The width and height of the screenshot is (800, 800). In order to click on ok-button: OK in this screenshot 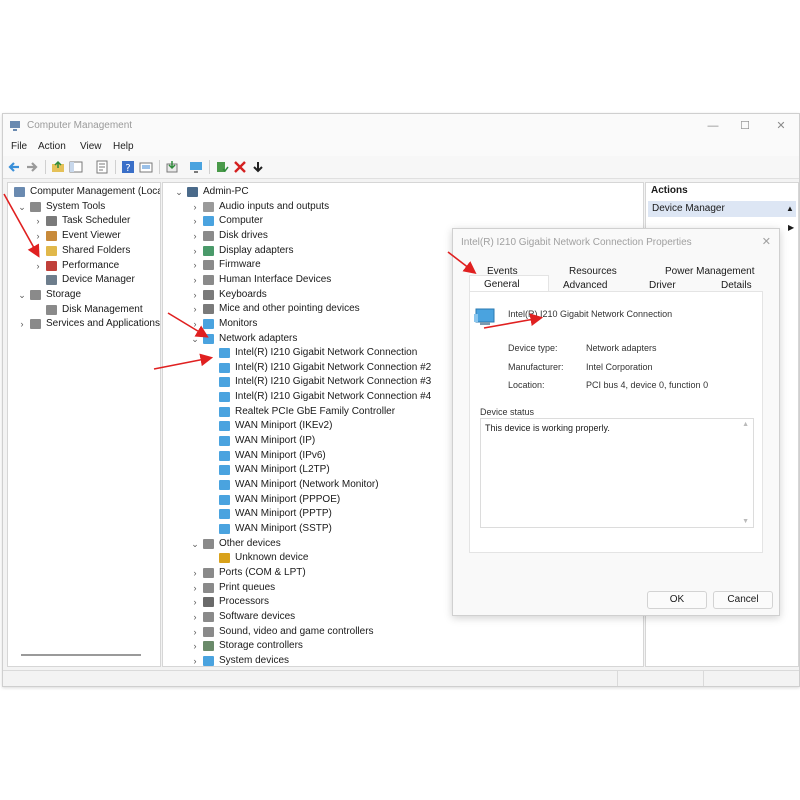, I will do `click(677, 600)`.